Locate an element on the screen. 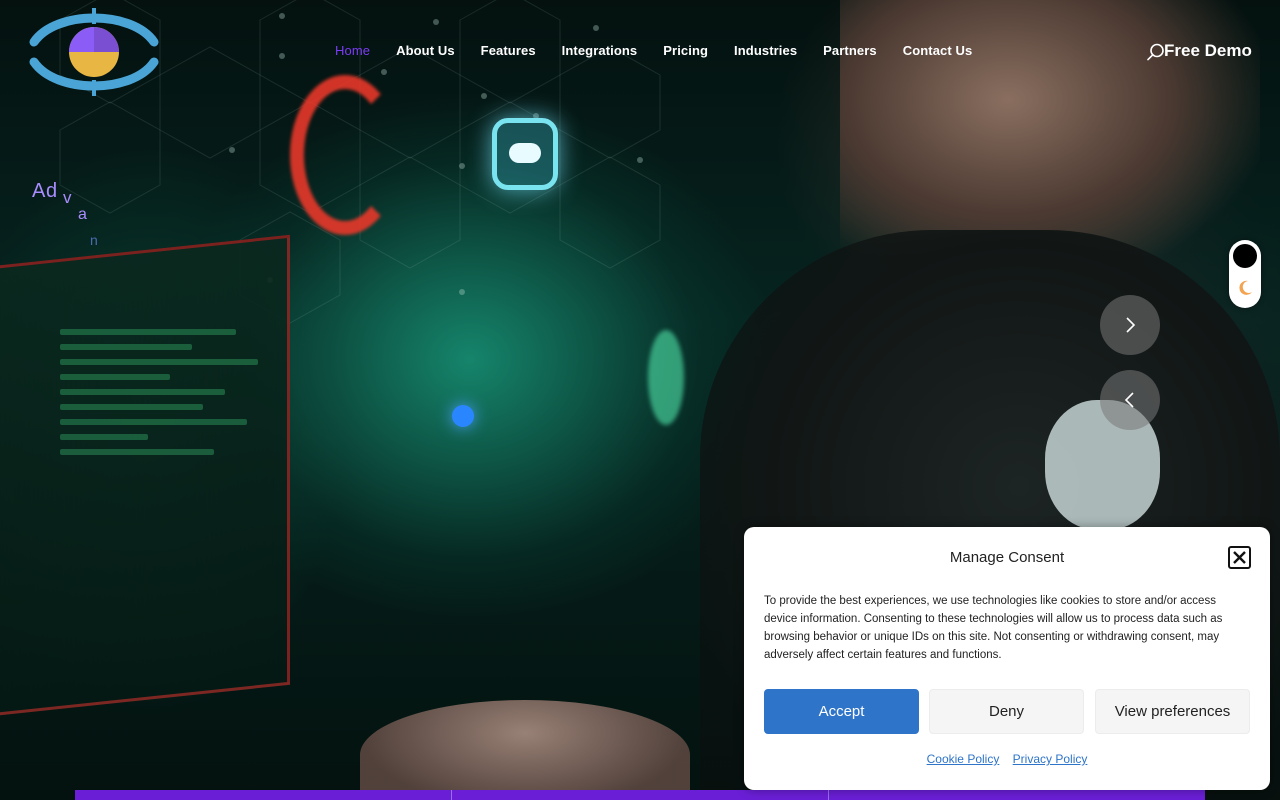  code-lines is located at coordinates (170, 392).